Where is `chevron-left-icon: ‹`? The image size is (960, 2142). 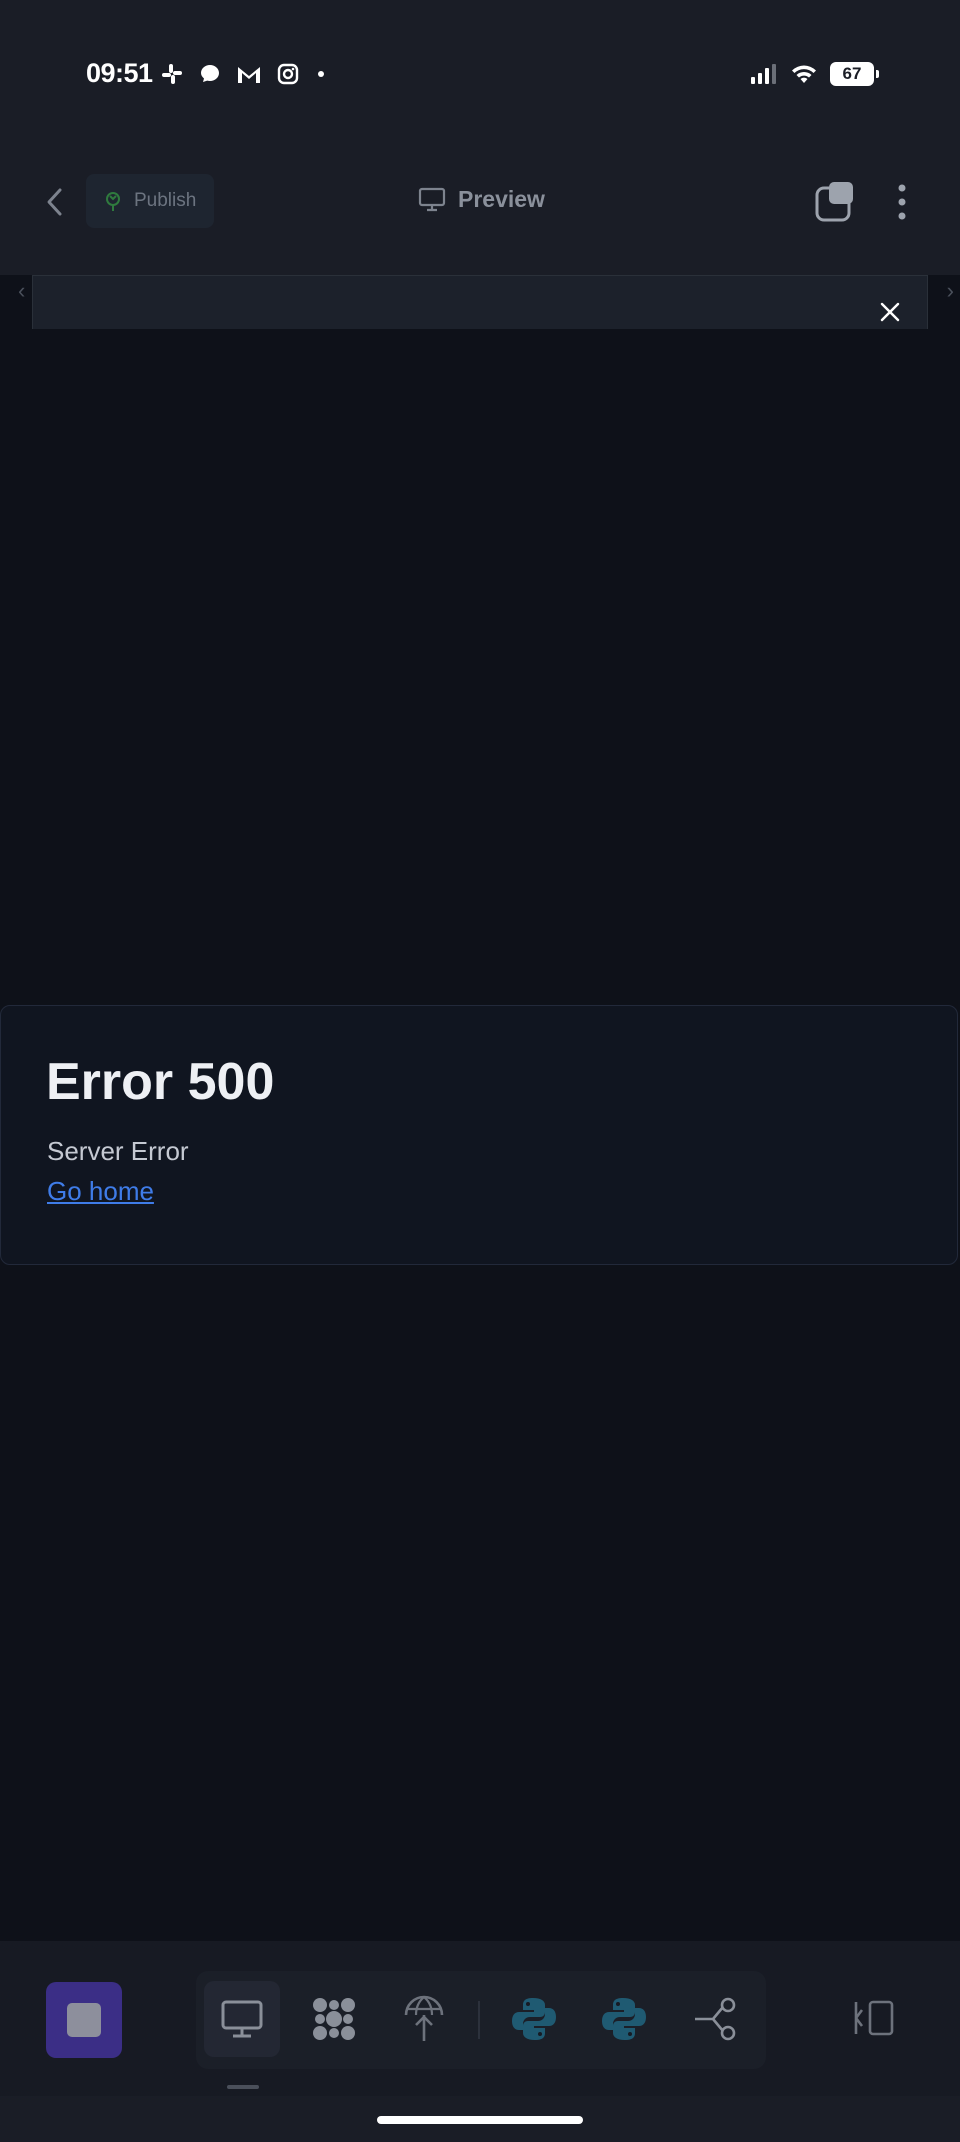 chevron-left-icon: ‹ is located at coordinates (22, 290).